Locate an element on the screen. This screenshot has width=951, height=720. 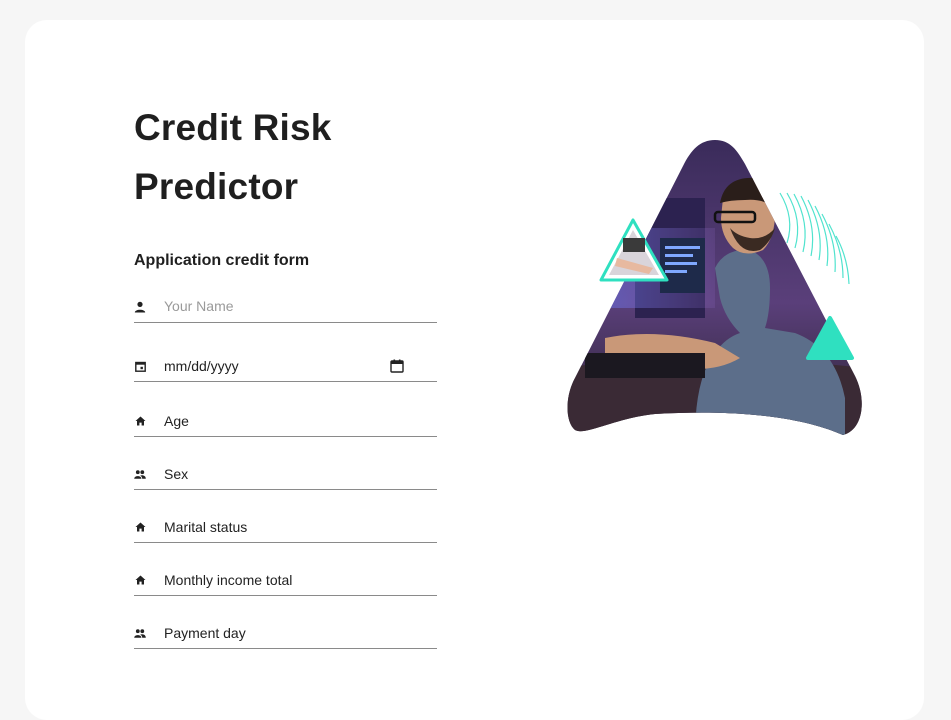
monthly-income-select: Monthly income total is located at coordinates (228, 580).